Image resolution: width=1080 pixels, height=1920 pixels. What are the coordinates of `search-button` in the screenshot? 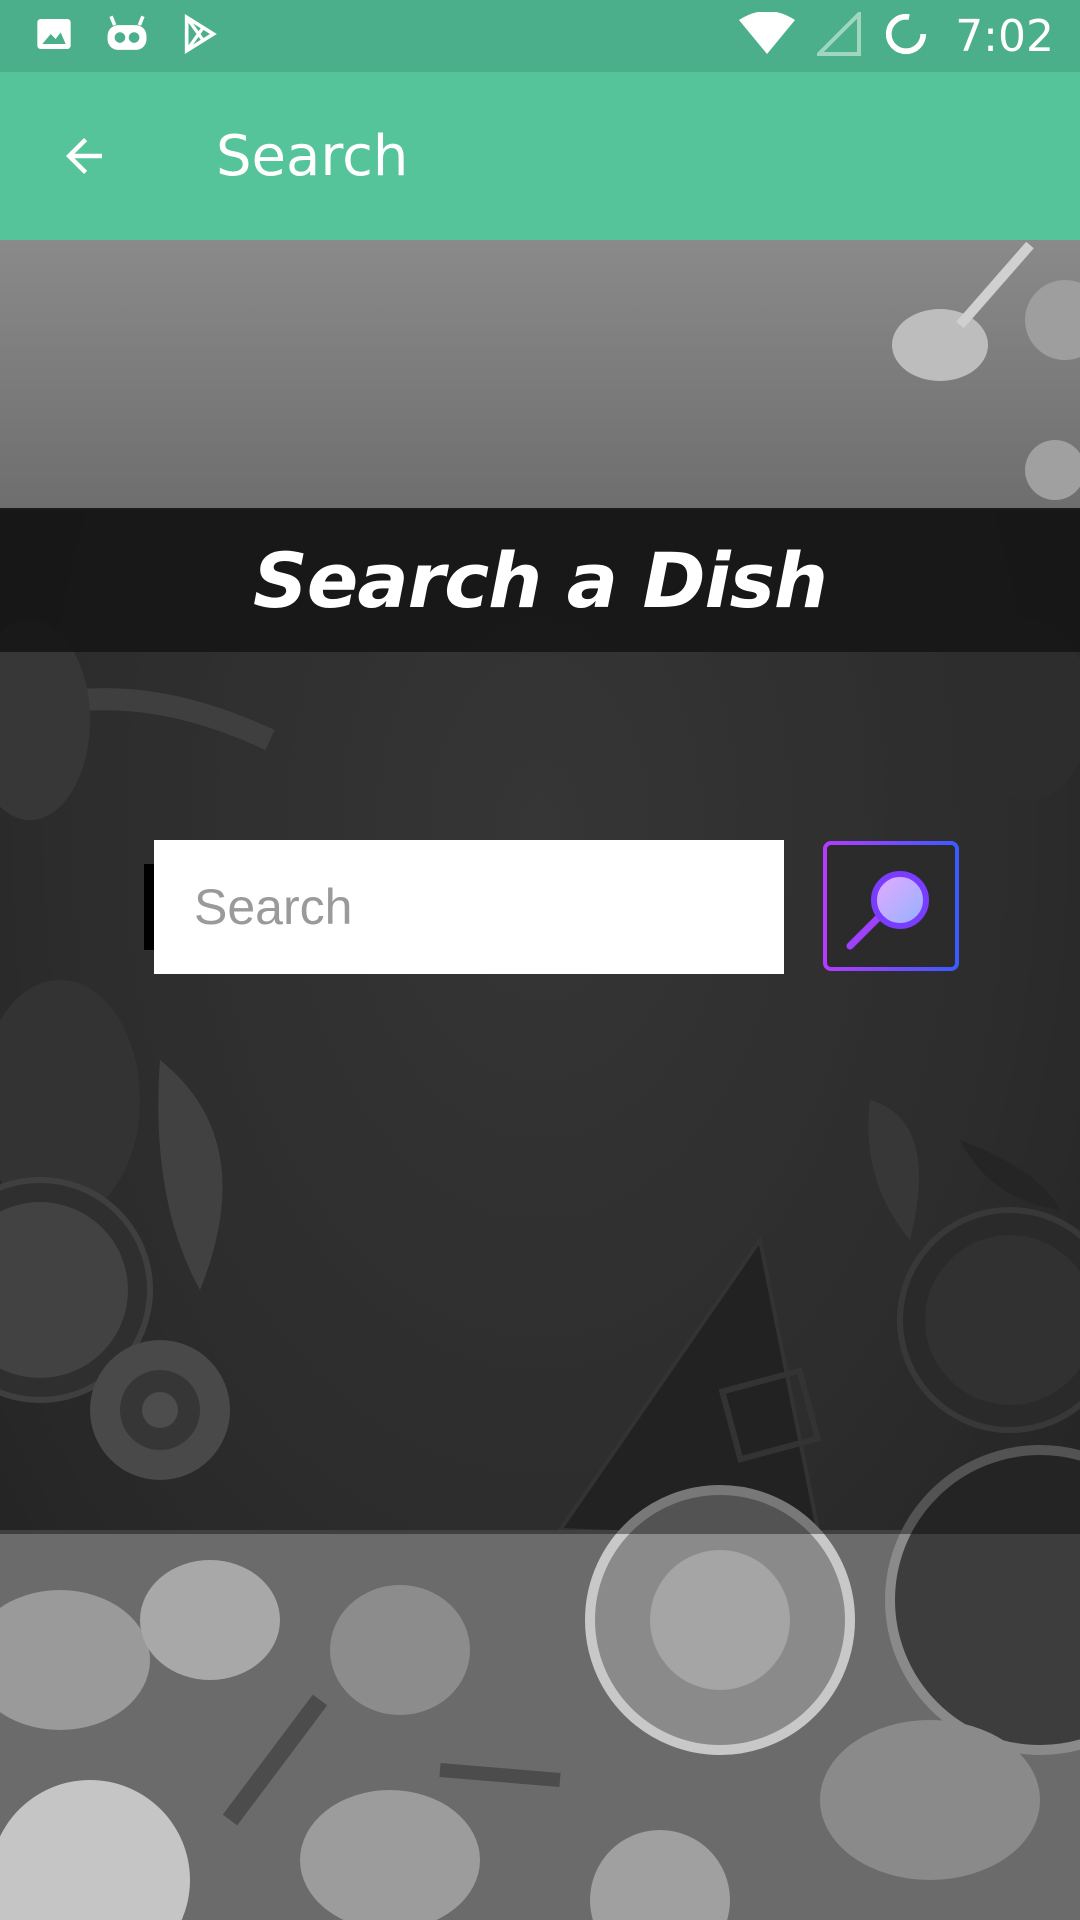 It's located at (891, 906).